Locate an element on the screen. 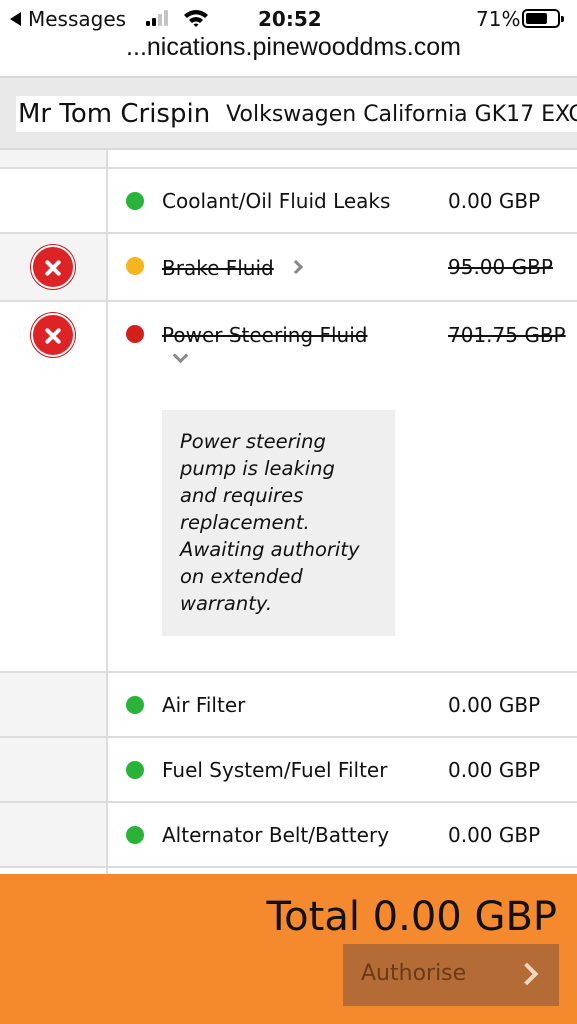 This screenshot has width=577, height=1024. item-name: Alternator Belt/Battery is located at coordinates (276, 835).